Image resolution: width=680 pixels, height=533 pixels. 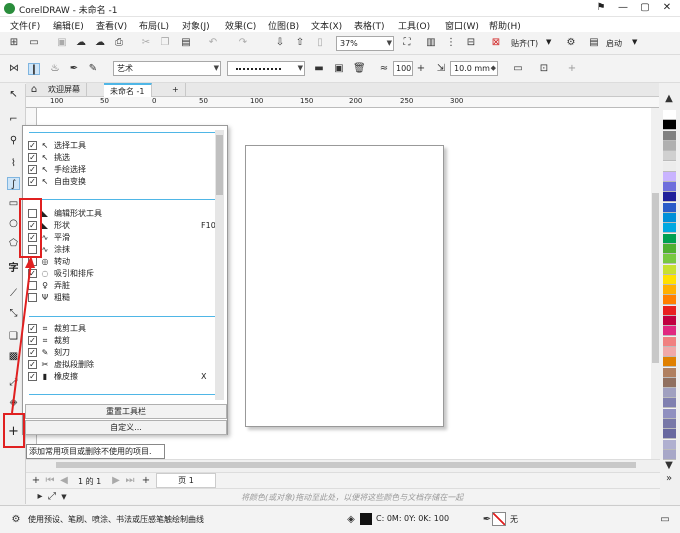 What do you see at coordinates (665, 520) in the screenshot?
I see `monitor-icon: ▭` at bounding box center [665, 520].